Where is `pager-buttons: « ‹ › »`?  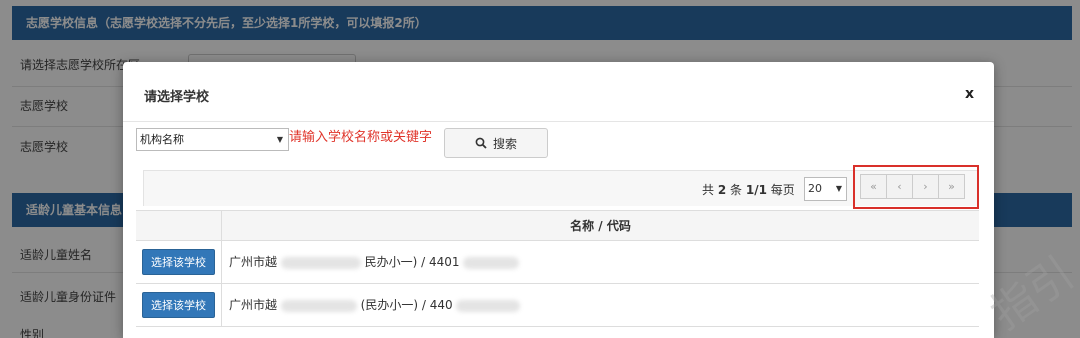
pager-buttons: « ‹ › » is located at coordinates (912, 186).